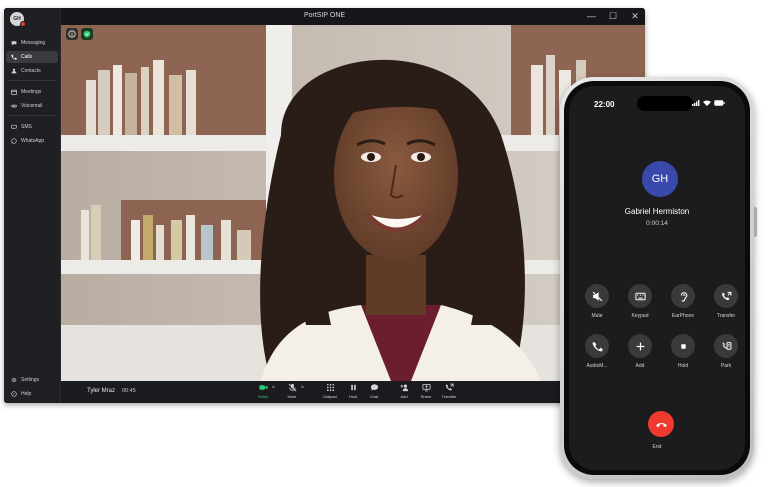 The width and height of the screenshot is (768, 487). I want to click on chat-button-label: Chat, so click(374, 396).